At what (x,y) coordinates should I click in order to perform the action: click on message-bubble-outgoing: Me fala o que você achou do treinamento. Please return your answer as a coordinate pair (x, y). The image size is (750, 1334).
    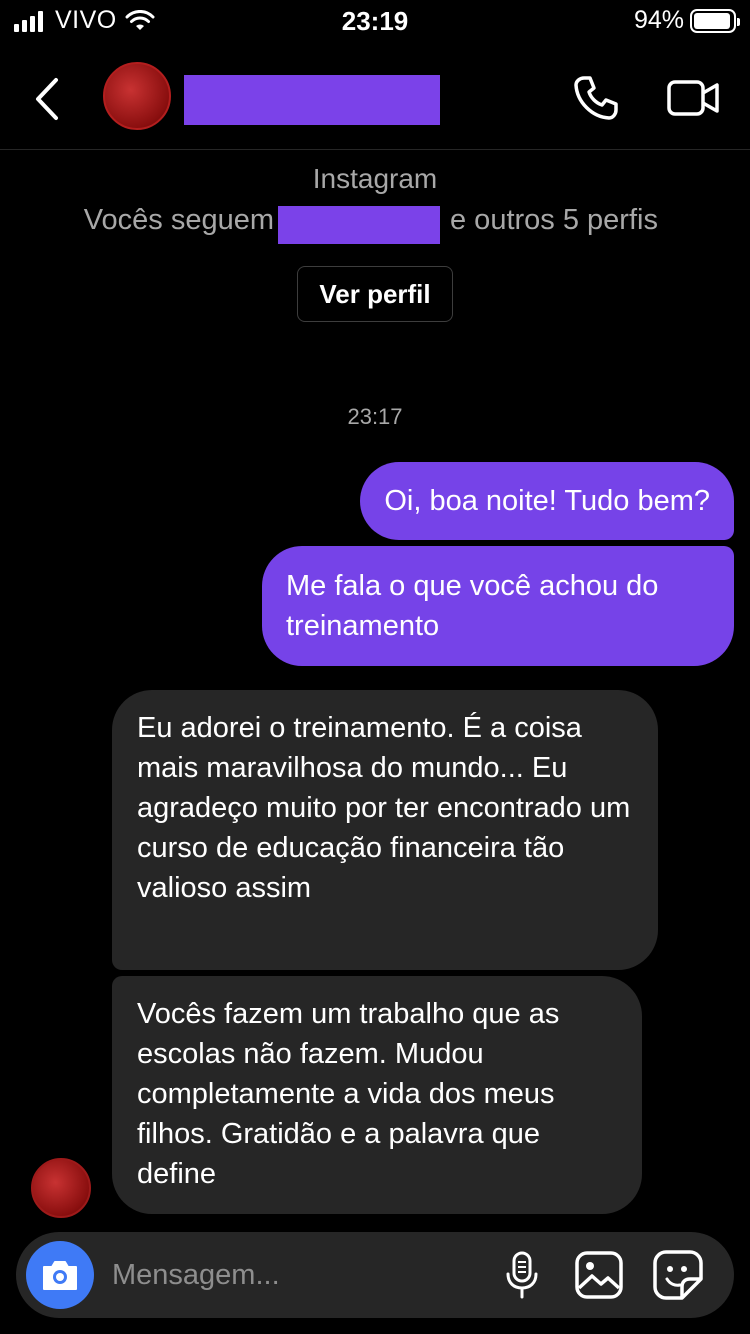
    Looking at the image, I should click on (498, 606).